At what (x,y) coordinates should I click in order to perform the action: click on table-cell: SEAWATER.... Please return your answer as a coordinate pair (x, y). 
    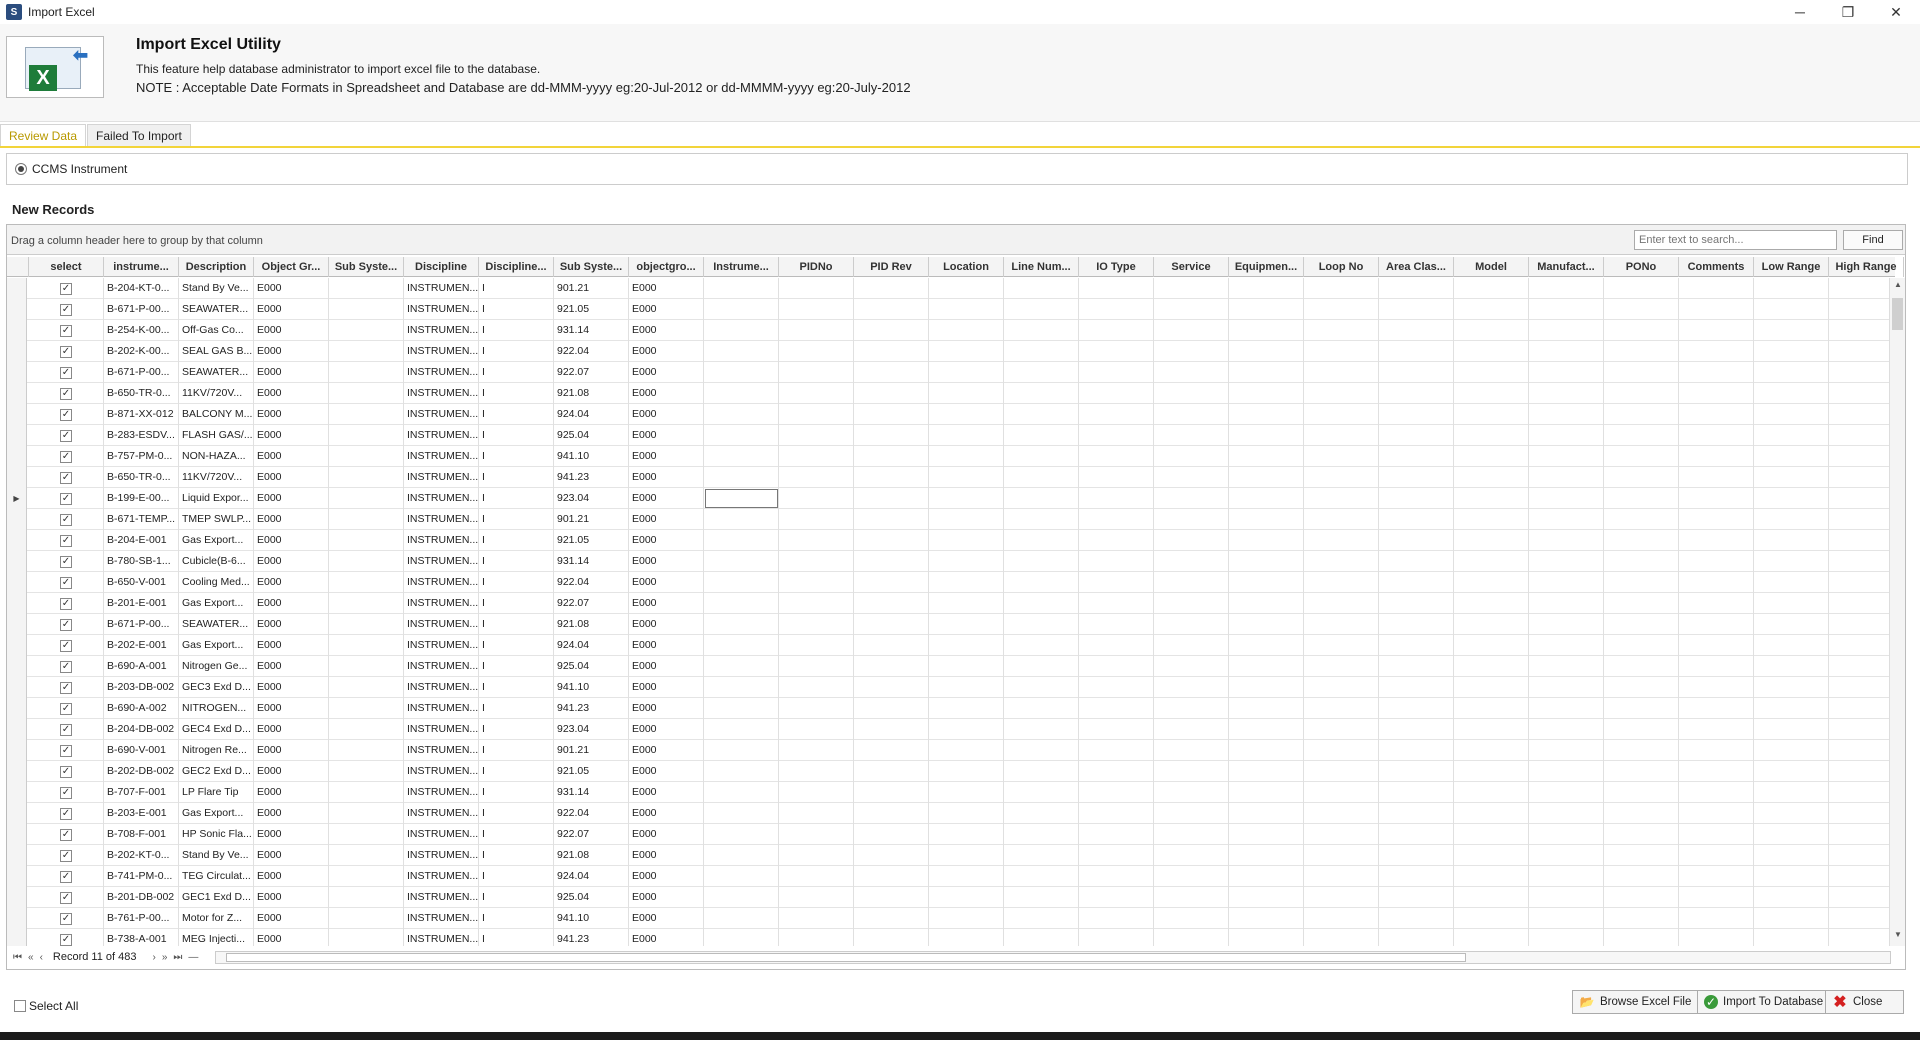
    Looking at the image, I should click on (216, 624).